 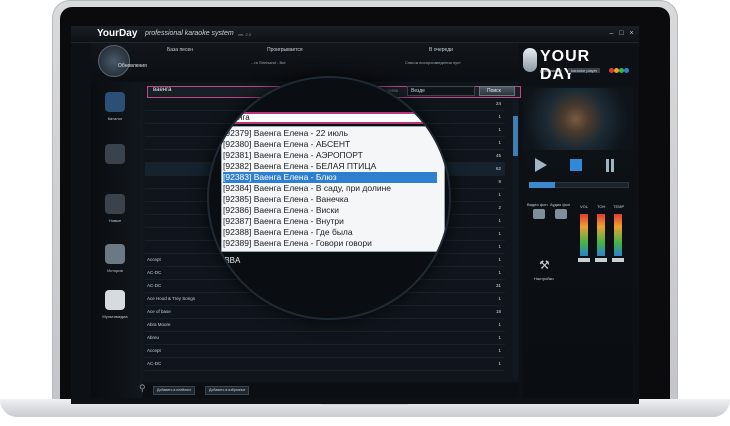 I want to click on sidebar: Каталог Новые История Мультимедиа, so click(x=117, y=240).